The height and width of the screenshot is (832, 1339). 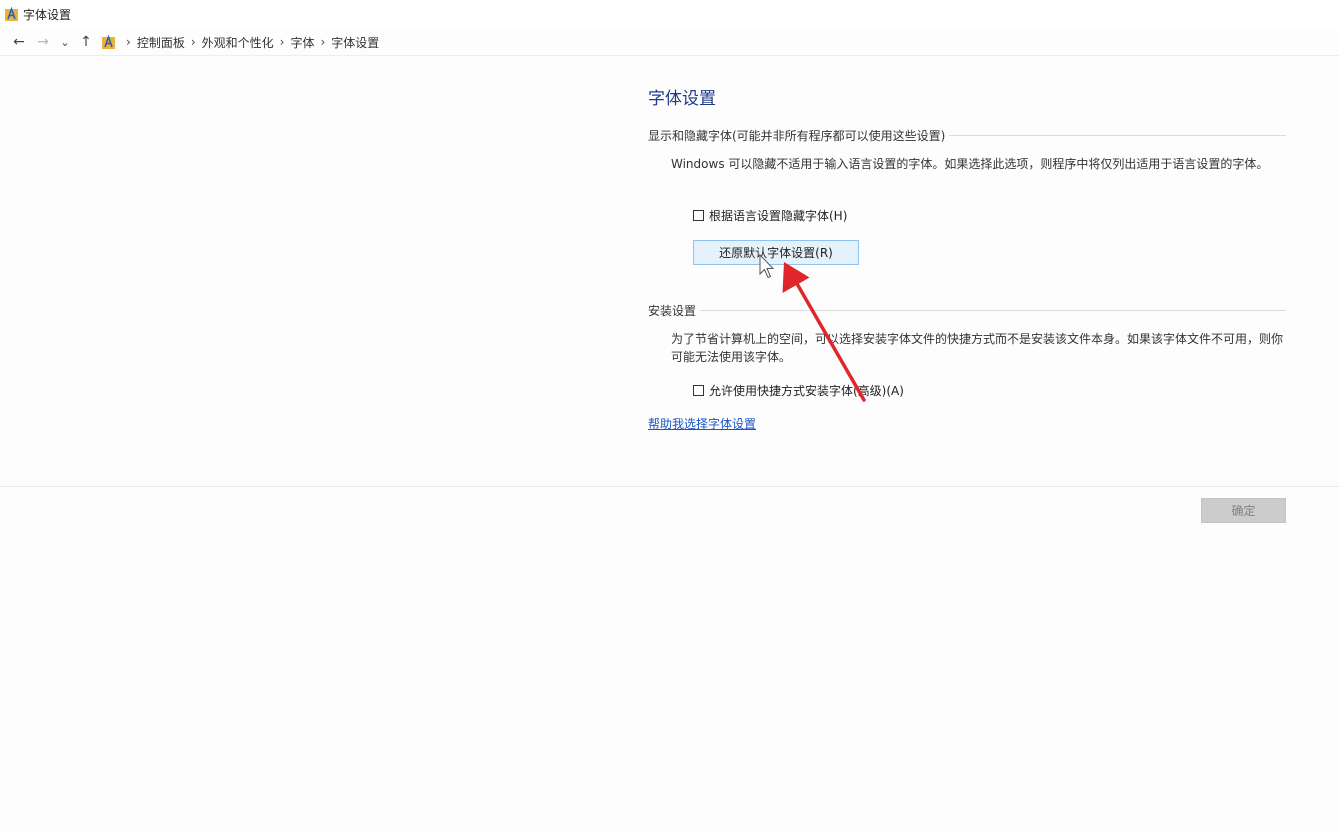 I want to click on back-arrow-icon: ←, so click(x=19, y=42).